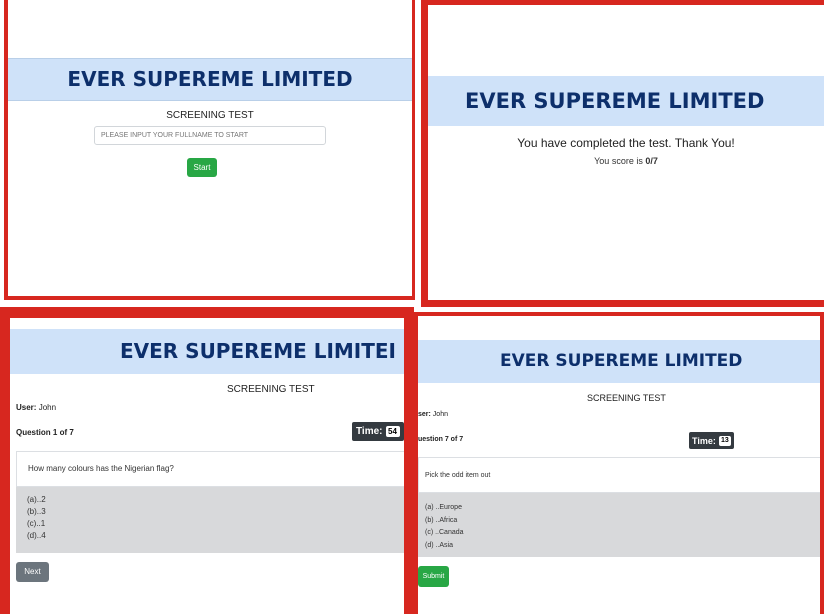 This screenshot has width=824, height=614. Describe the element at coordinates (433, 576) in the screenshot. I see `submit-button: Submit` at that location.